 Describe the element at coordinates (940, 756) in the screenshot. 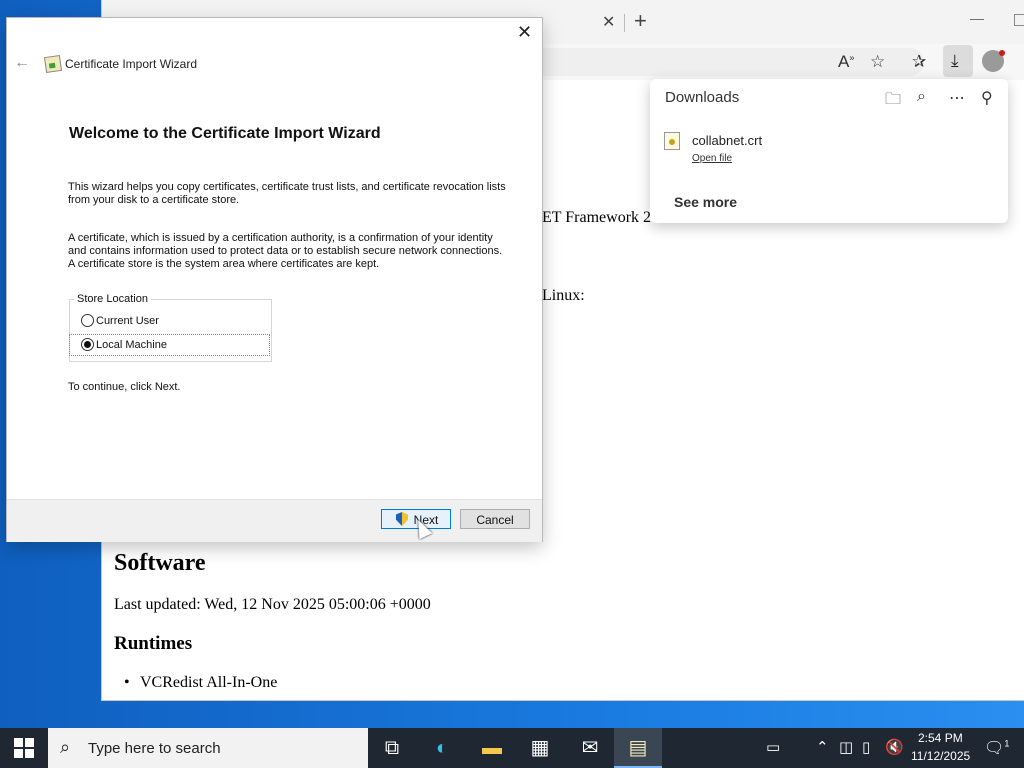

I see `clock-date: 11/12/2025` at that location.